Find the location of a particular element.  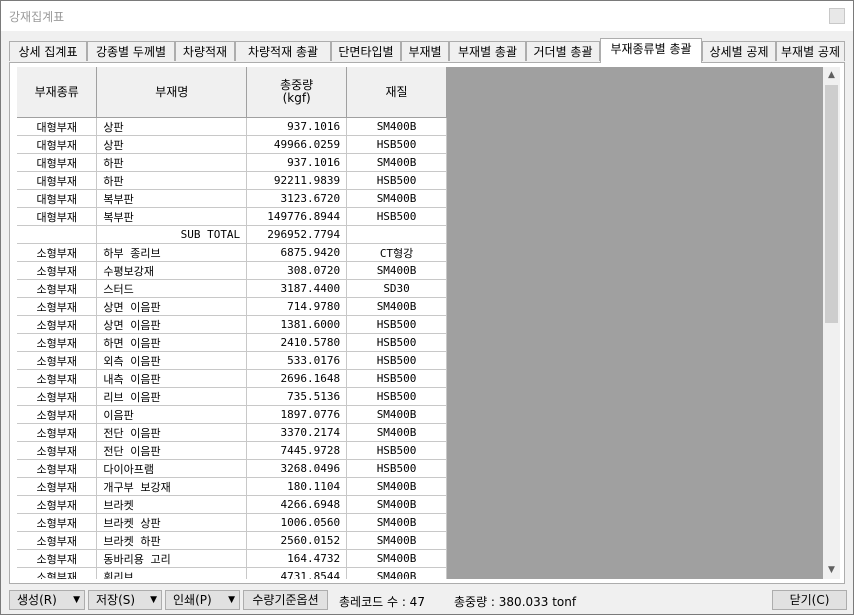

cell-weight: 4266.6948 is located at coordinates (297, 504).